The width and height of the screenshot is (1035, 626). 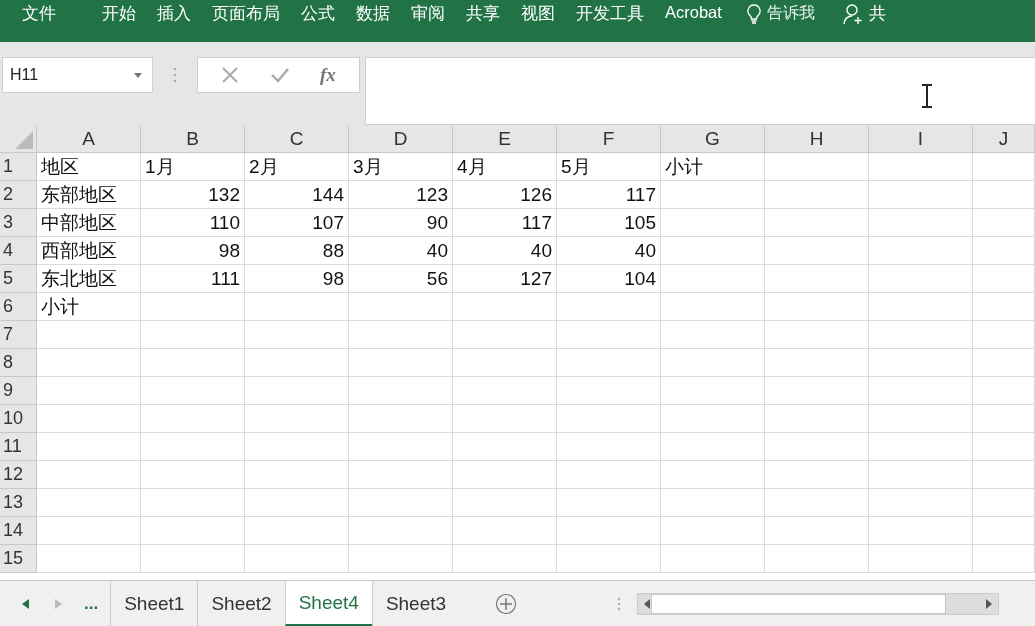 What do you see at coordinates (18, 223) in the screenshot?
I see `row-header: 3` at bounding box center [18, 223].